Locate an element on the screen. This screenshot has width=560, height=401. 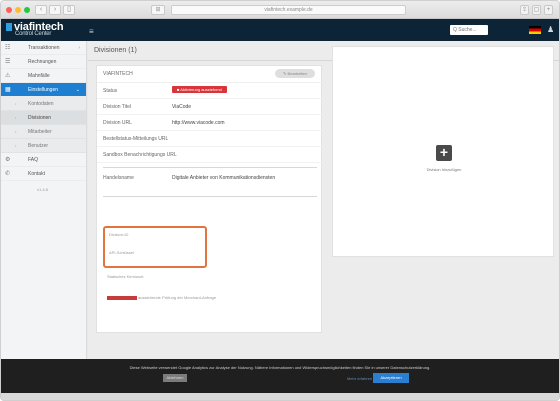
document-icon: ☰ is located at coordinates (8, 62).